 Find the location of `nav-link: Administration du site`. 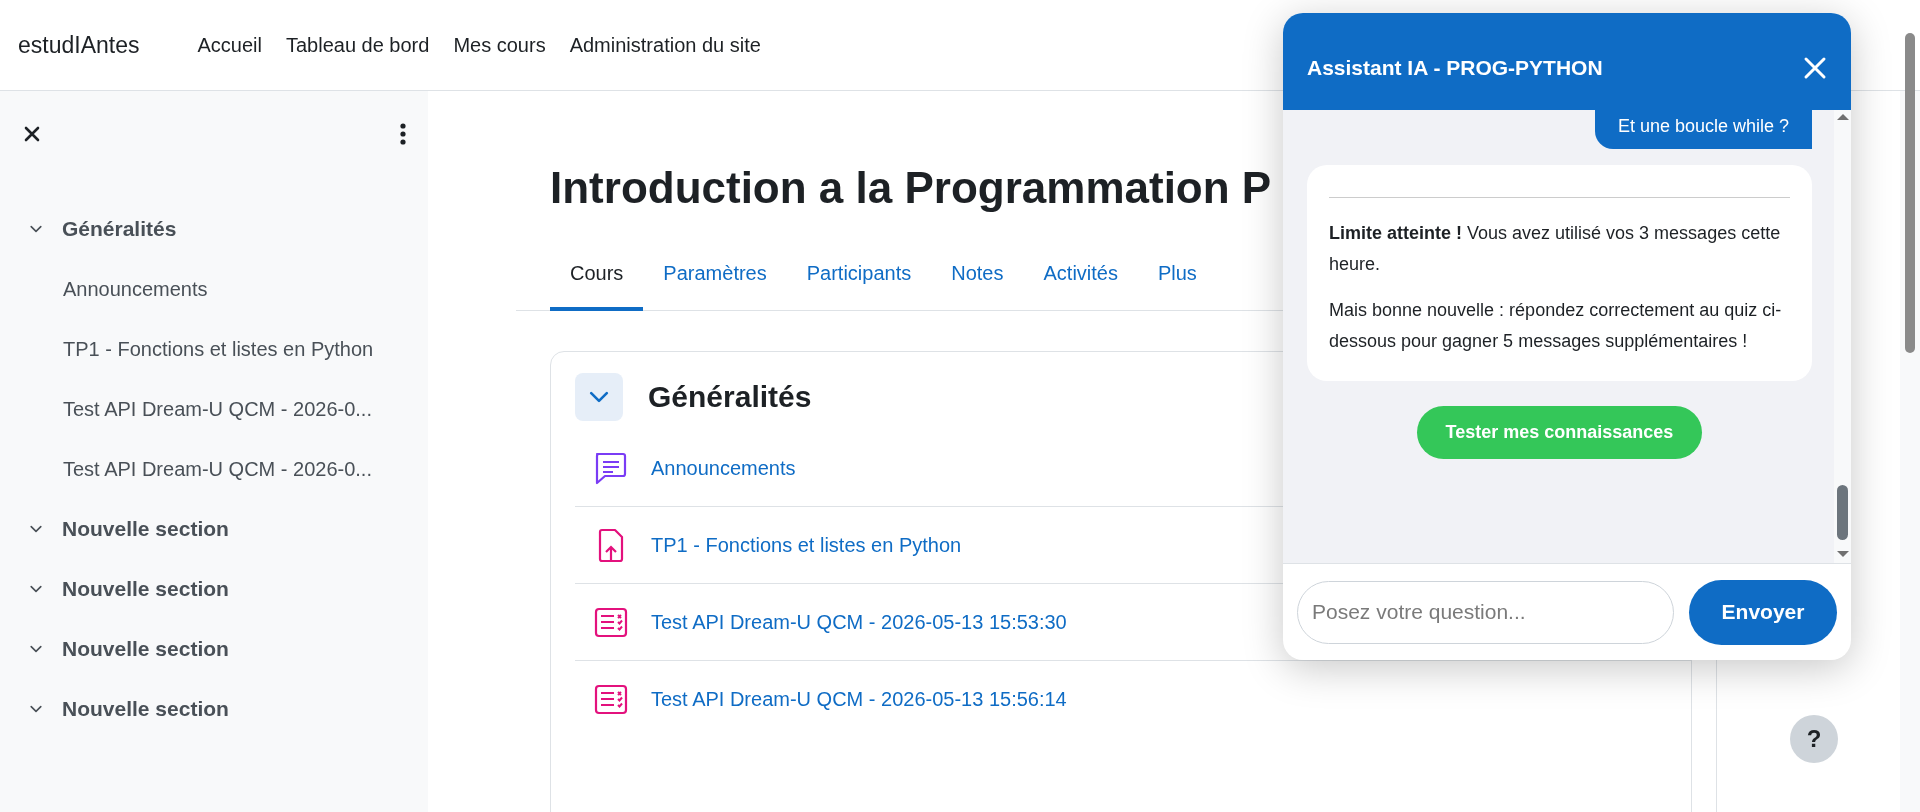

nav-link: Administration du site is located at coordinates (665, 45).